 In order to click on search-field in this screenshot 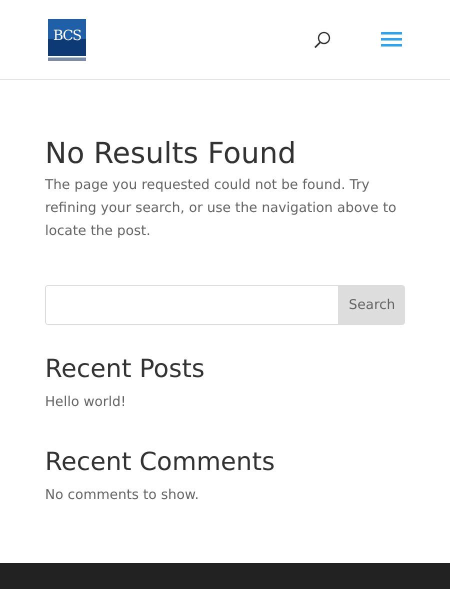, I will do `click(192, 305)`.